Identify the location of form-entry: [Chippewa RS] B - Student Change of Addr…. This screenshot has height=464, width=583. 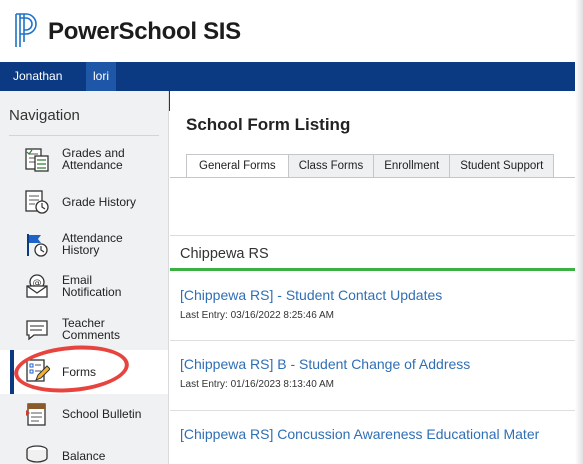
(377, 373).